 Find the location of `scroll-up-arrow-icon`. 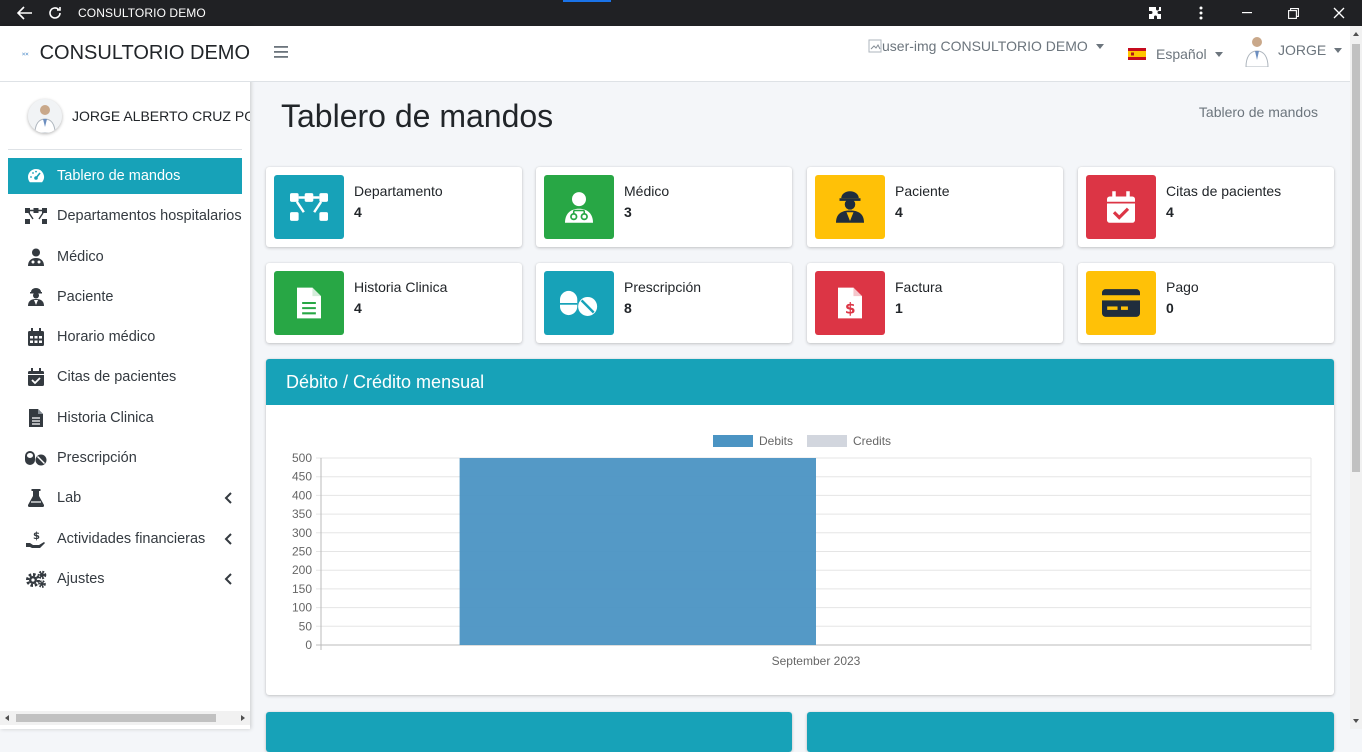

scroll-up-arrow-icon is located at coordinates (1356, 34).